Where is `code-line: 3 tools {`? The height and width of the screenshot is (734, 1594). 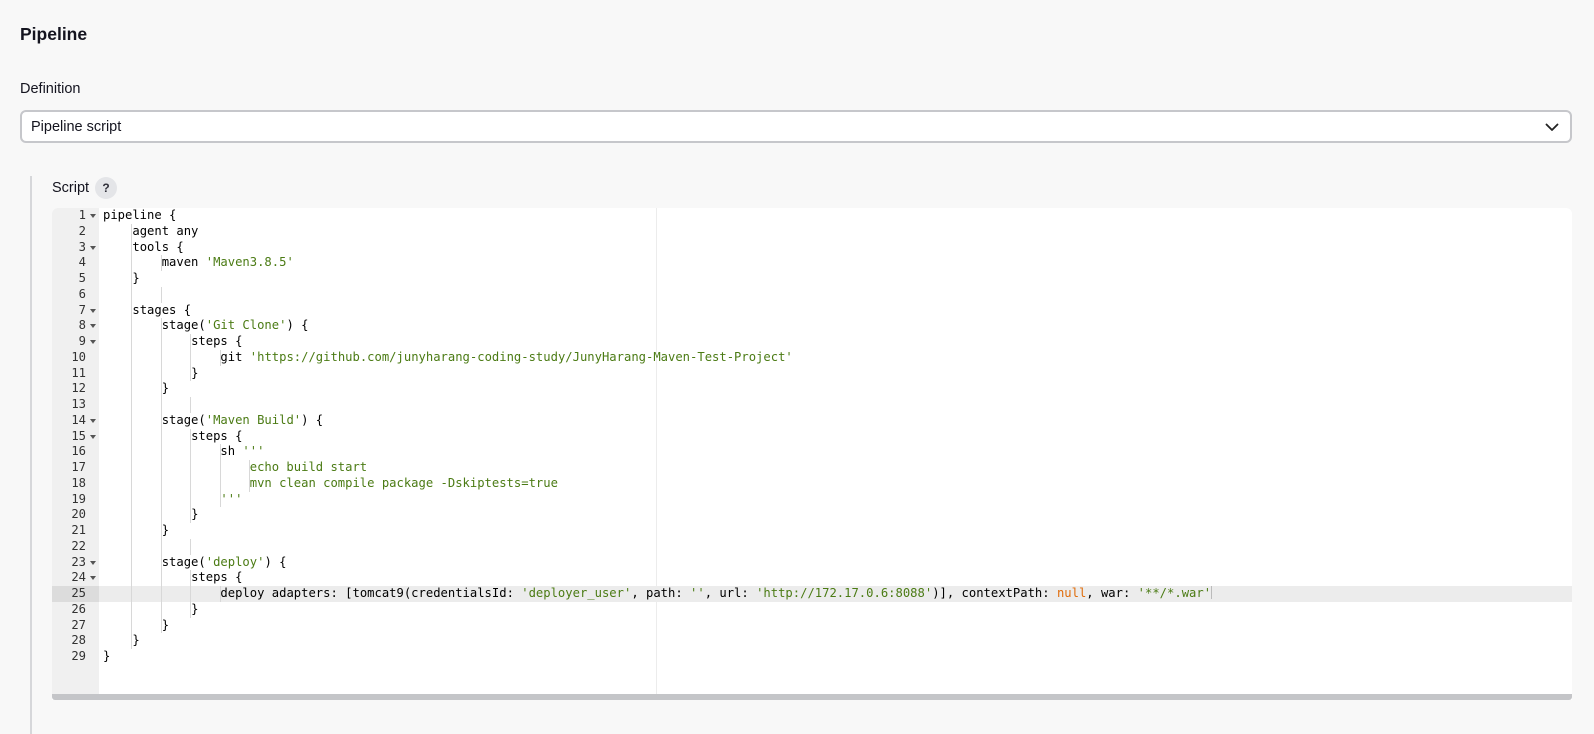 code-line: 3 tools { is located at coordinates (812, 247).